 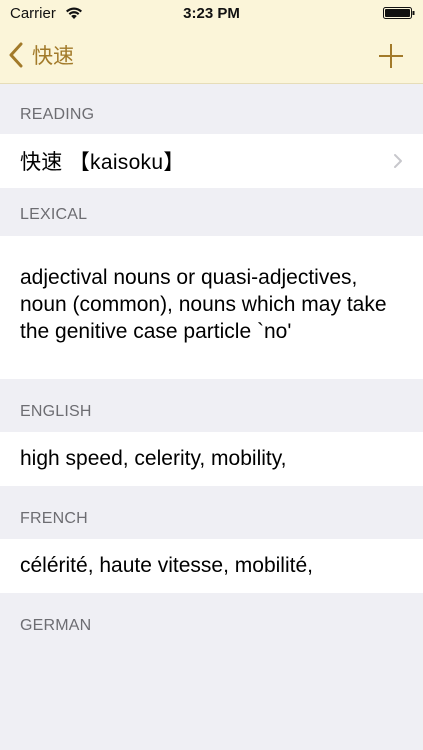 I want to click on back-button: 快速, so click(x=41, y=55).